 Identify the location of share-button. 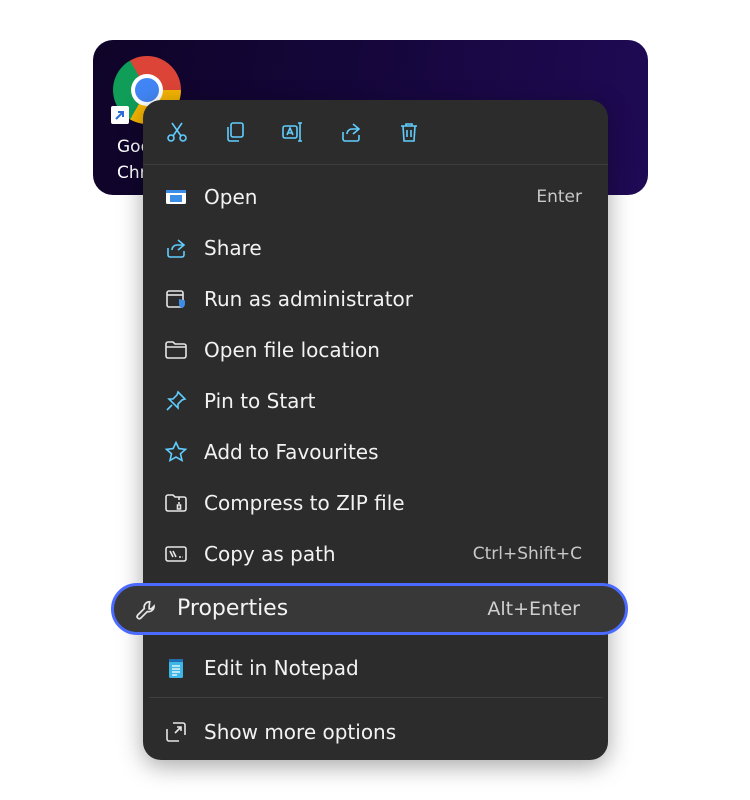
(351, 132).